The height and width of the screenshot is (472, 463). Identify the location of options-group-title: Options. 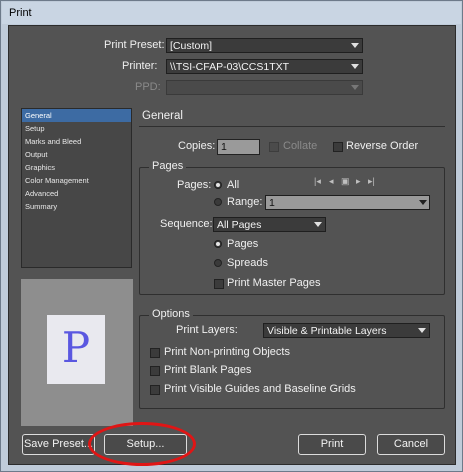
(171, 314).